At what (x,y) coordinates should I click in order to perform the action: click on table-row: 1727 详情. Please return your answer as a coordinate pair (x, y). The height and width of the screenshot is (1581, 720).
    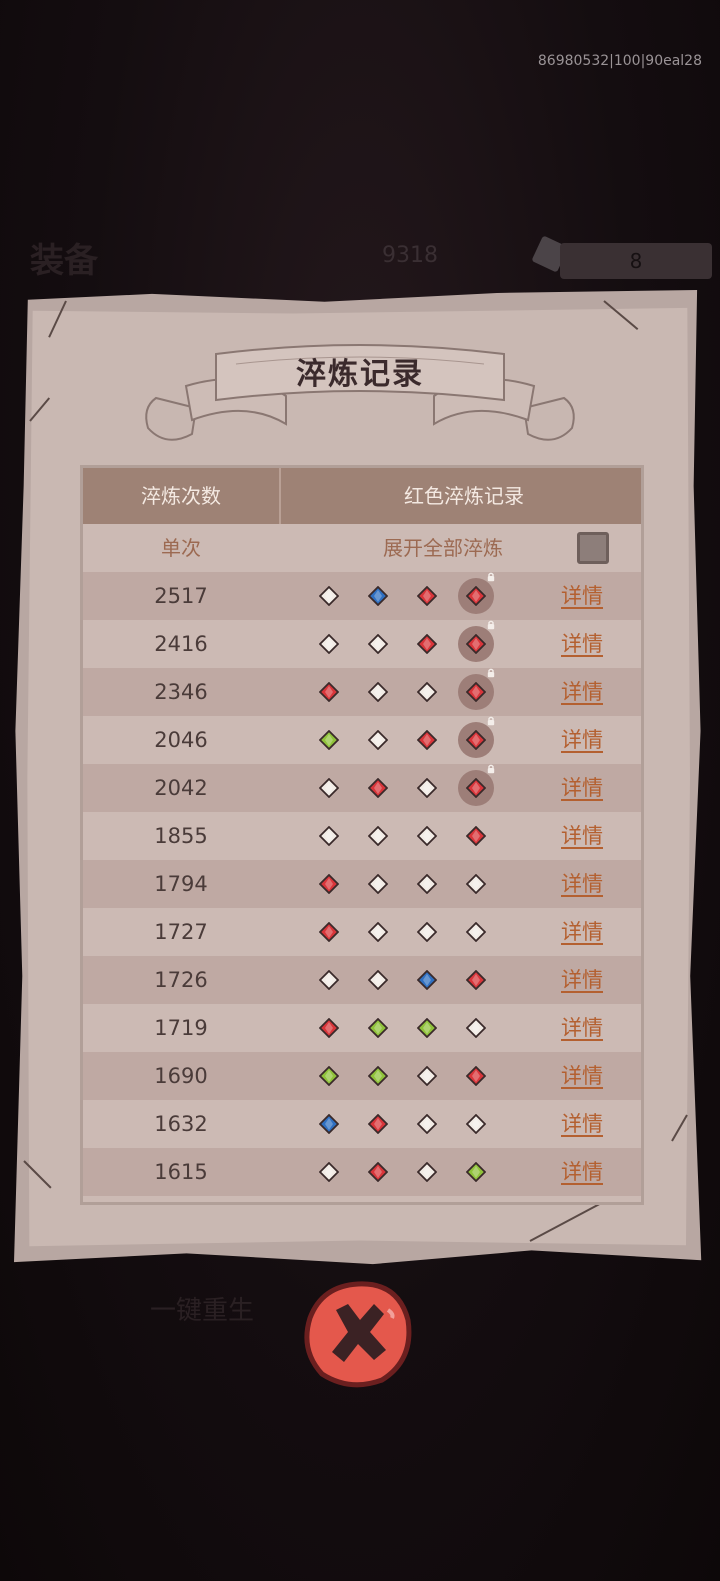
    Looking at the image, I should click on (362, 932).